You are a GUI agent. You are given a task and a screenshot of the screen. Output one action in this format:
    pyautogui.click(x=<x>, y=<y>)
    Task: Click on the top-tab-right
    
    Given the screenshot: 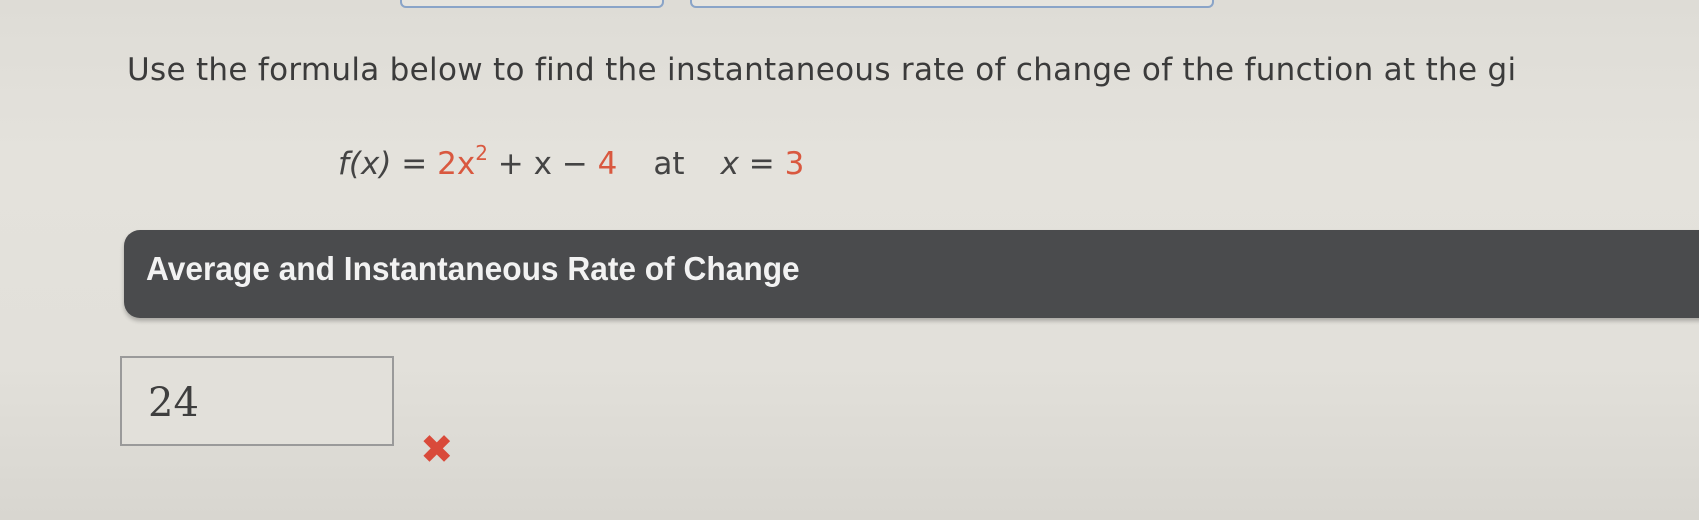 What is the action you would take?
    pyautogui.click(x=952, y=4)
    